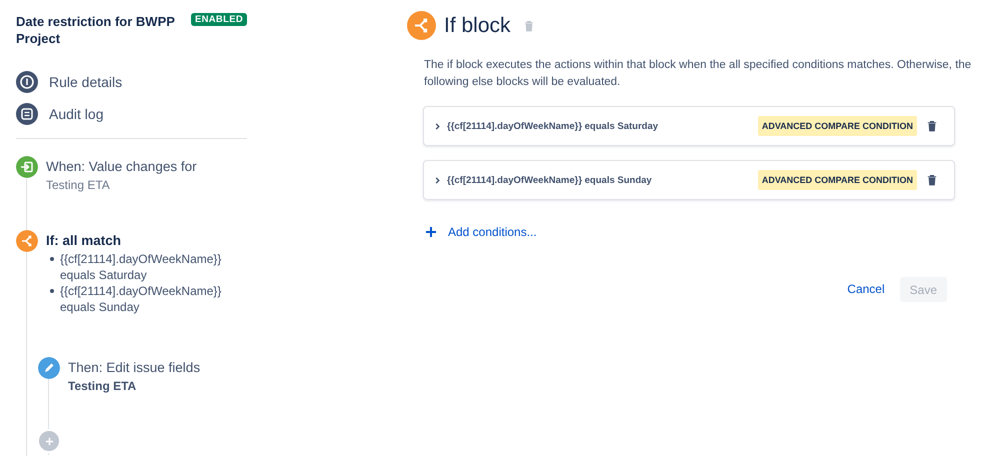  Describe the element at coordinates (477, 26) in the screenshot. I see `panel-title: If block` at that location.